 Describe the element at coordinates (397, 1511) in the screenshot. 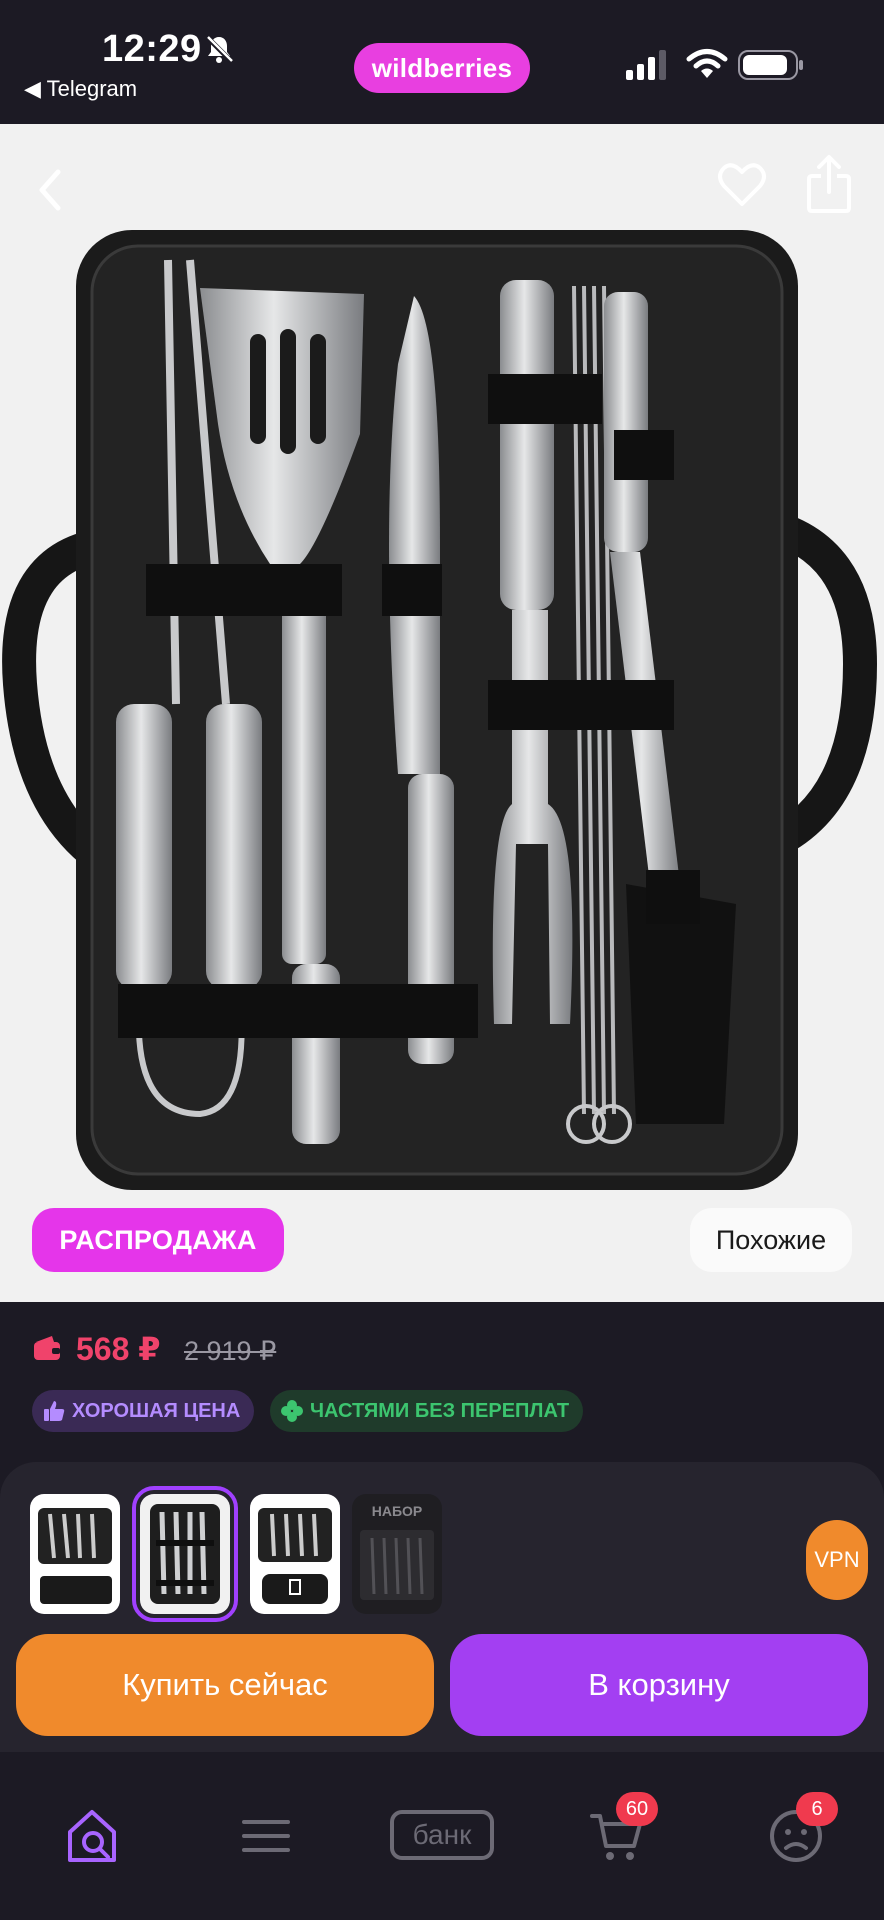

I see `thumbnail-text: НАБОР` at that location.